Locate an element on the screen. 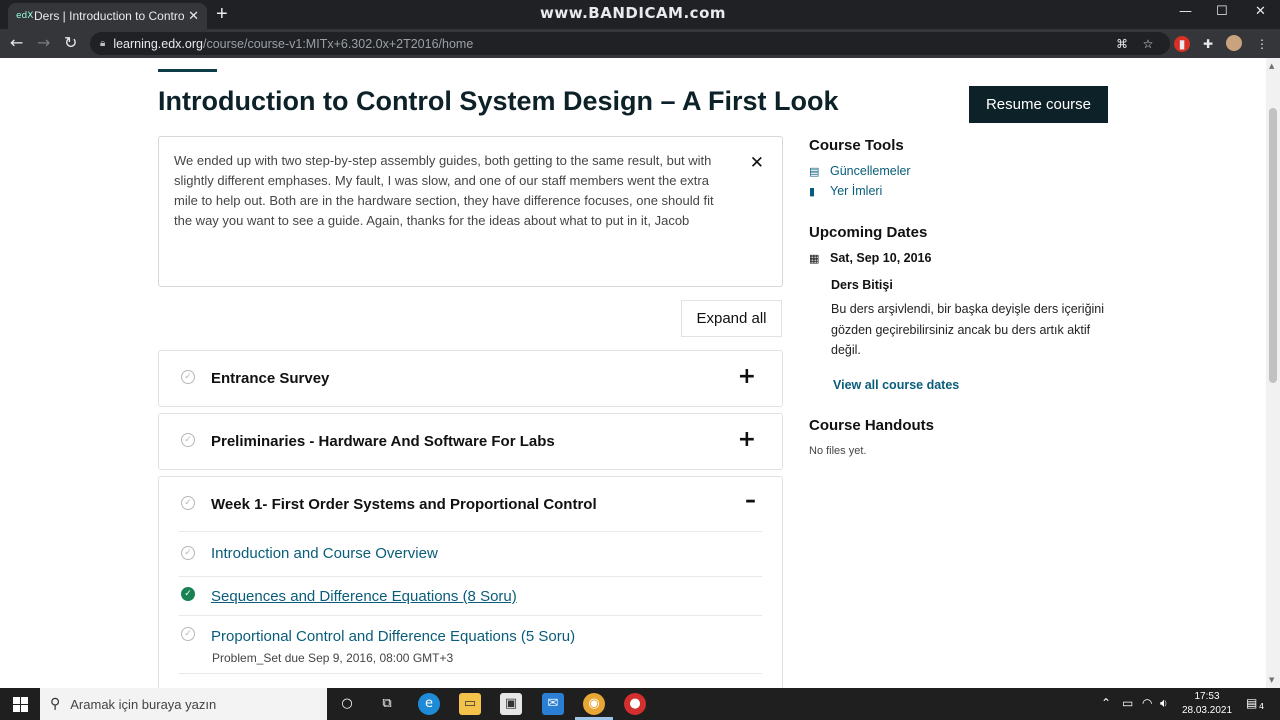  lock-icon: 🔒︎ is located at coordinates (103, 43).